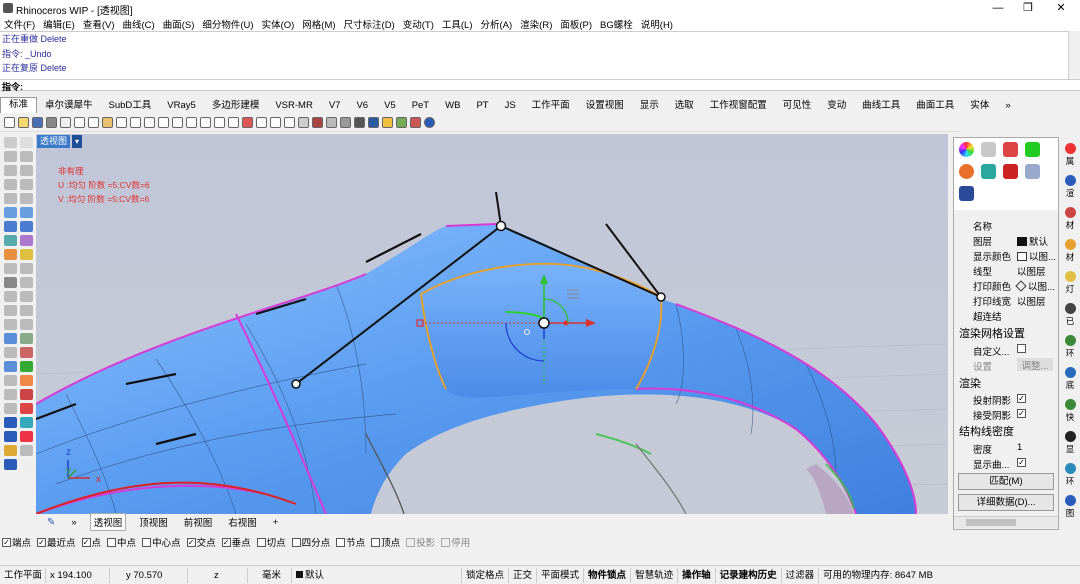  Describe the element at coordinates (26, 142) in the screenshot. I see `point-icon` at that location.